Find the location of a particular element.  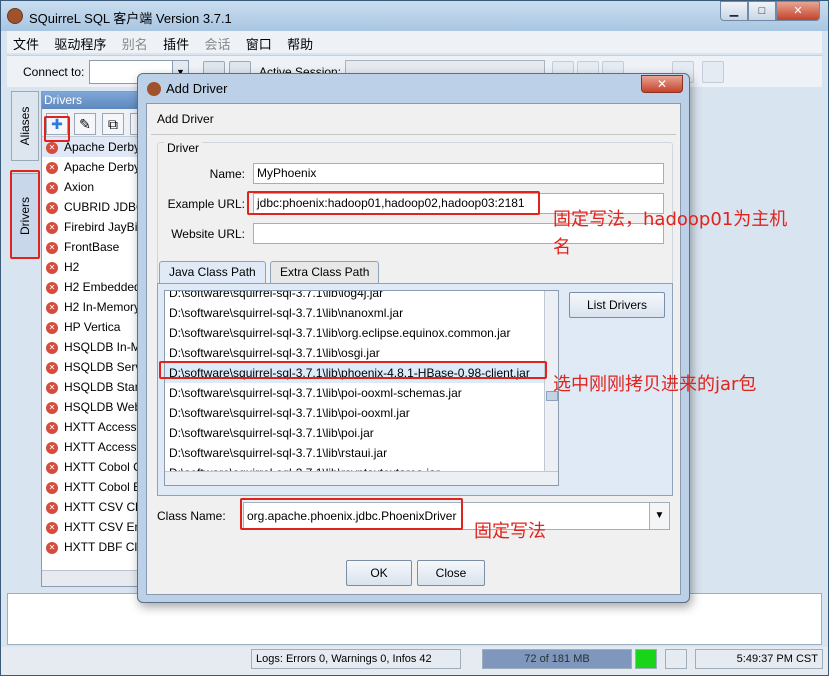

memory-status: 72 of 181 MB is located at coordinates (557, 659).